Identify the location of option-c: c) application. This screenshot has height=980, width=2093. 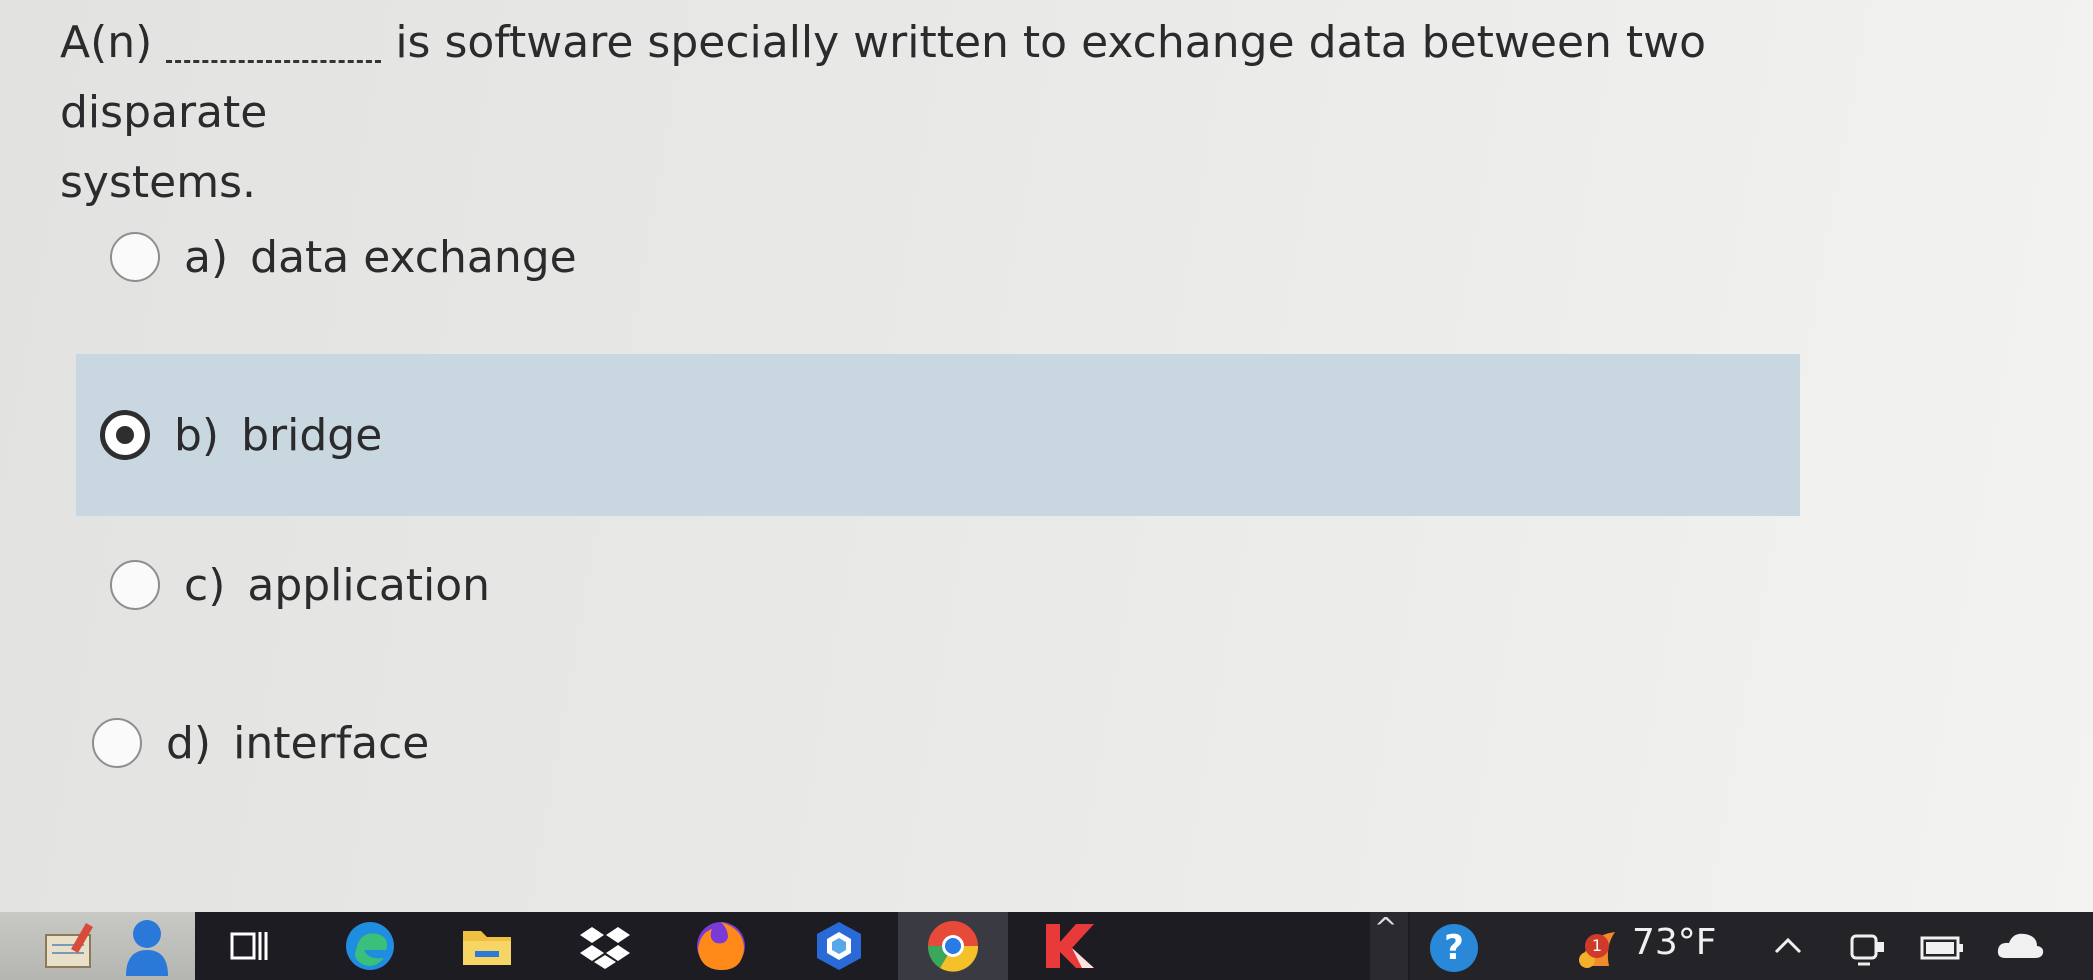
(300, 585).